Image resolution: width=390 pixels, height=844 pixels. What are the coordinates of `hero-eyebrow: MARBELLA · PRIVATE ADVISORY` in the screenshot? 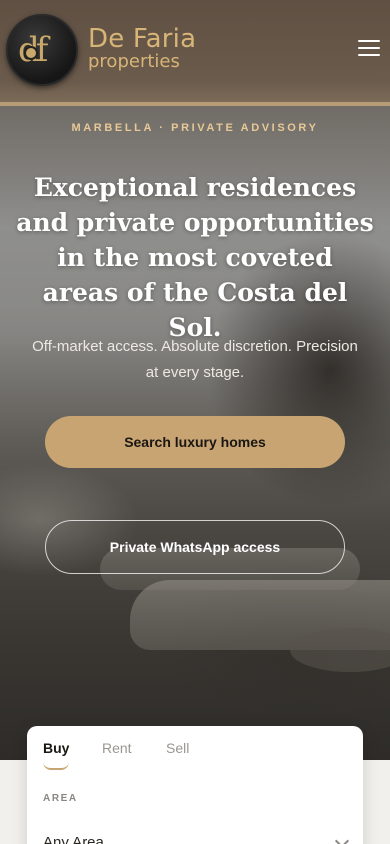 It's located at (195, 128).